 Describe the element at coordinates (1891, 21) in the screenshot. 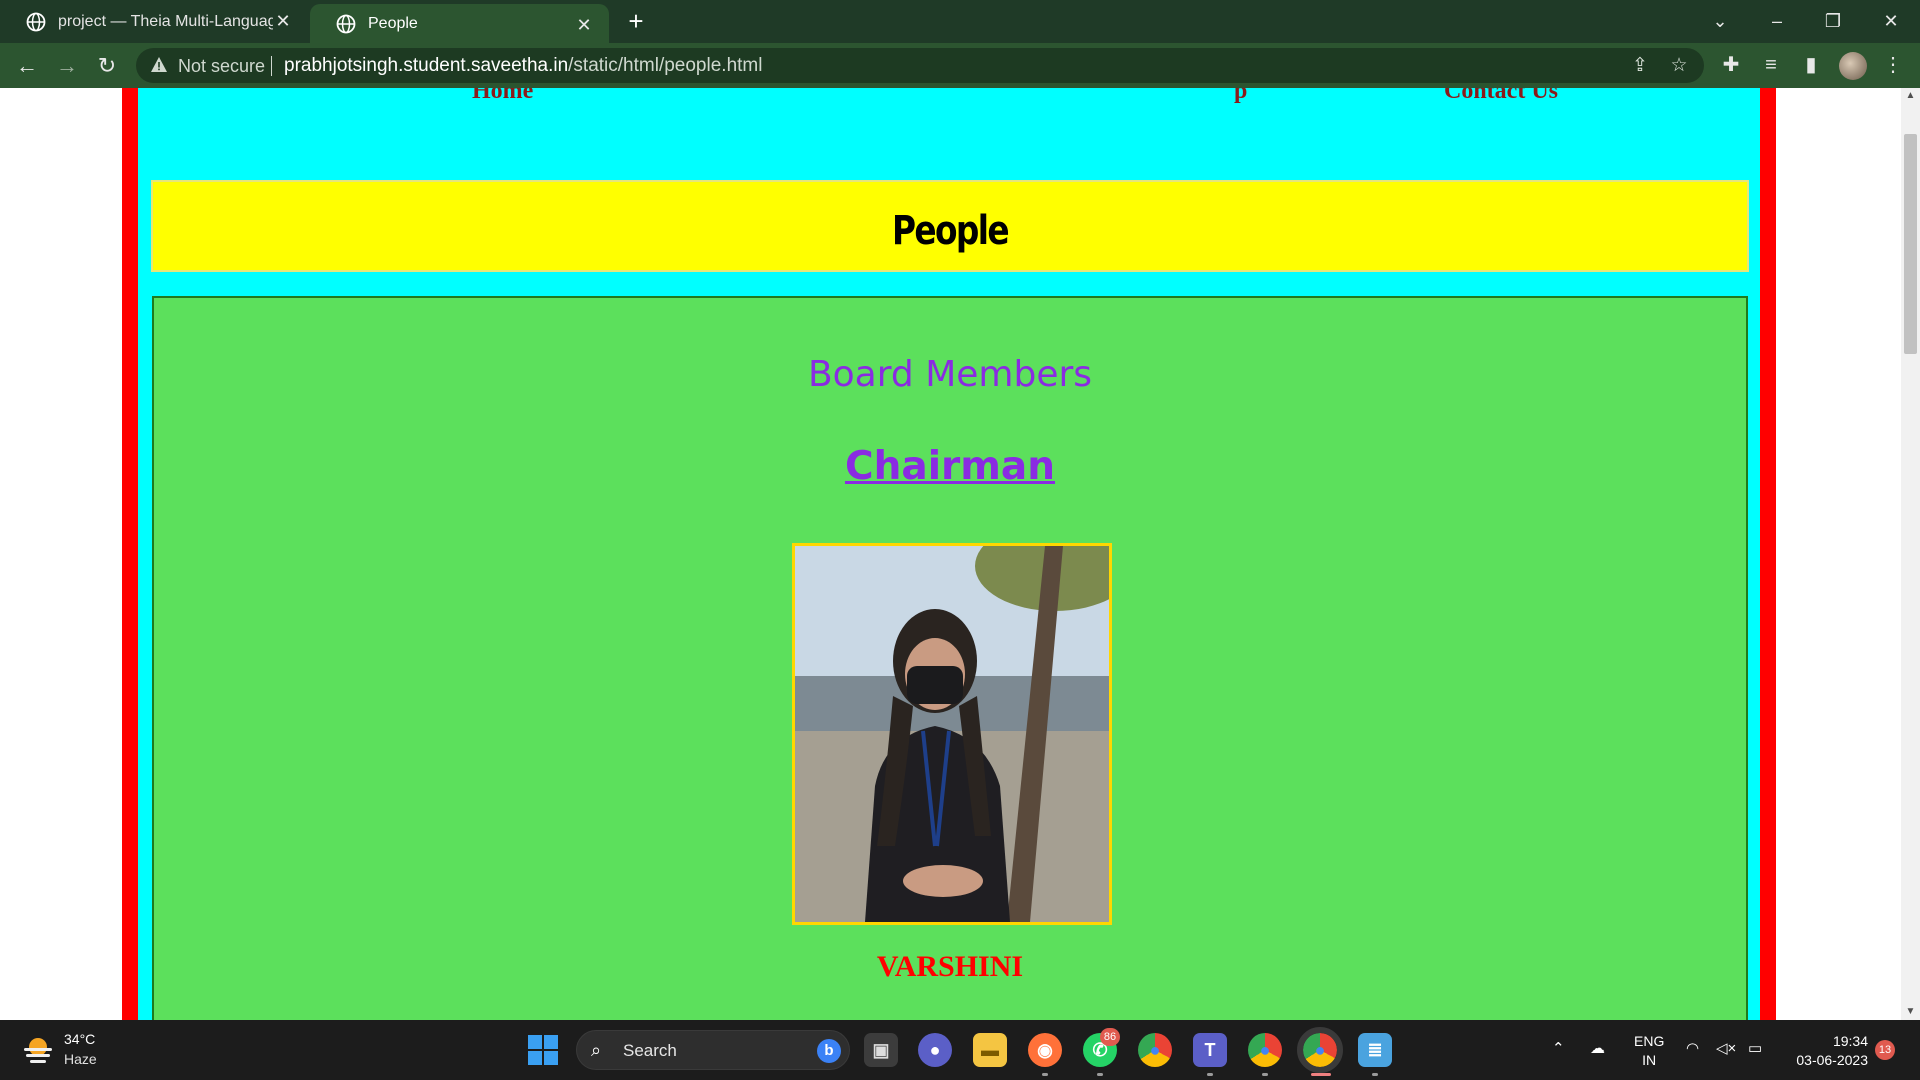

I see `close-window-button: ✕` at that location.